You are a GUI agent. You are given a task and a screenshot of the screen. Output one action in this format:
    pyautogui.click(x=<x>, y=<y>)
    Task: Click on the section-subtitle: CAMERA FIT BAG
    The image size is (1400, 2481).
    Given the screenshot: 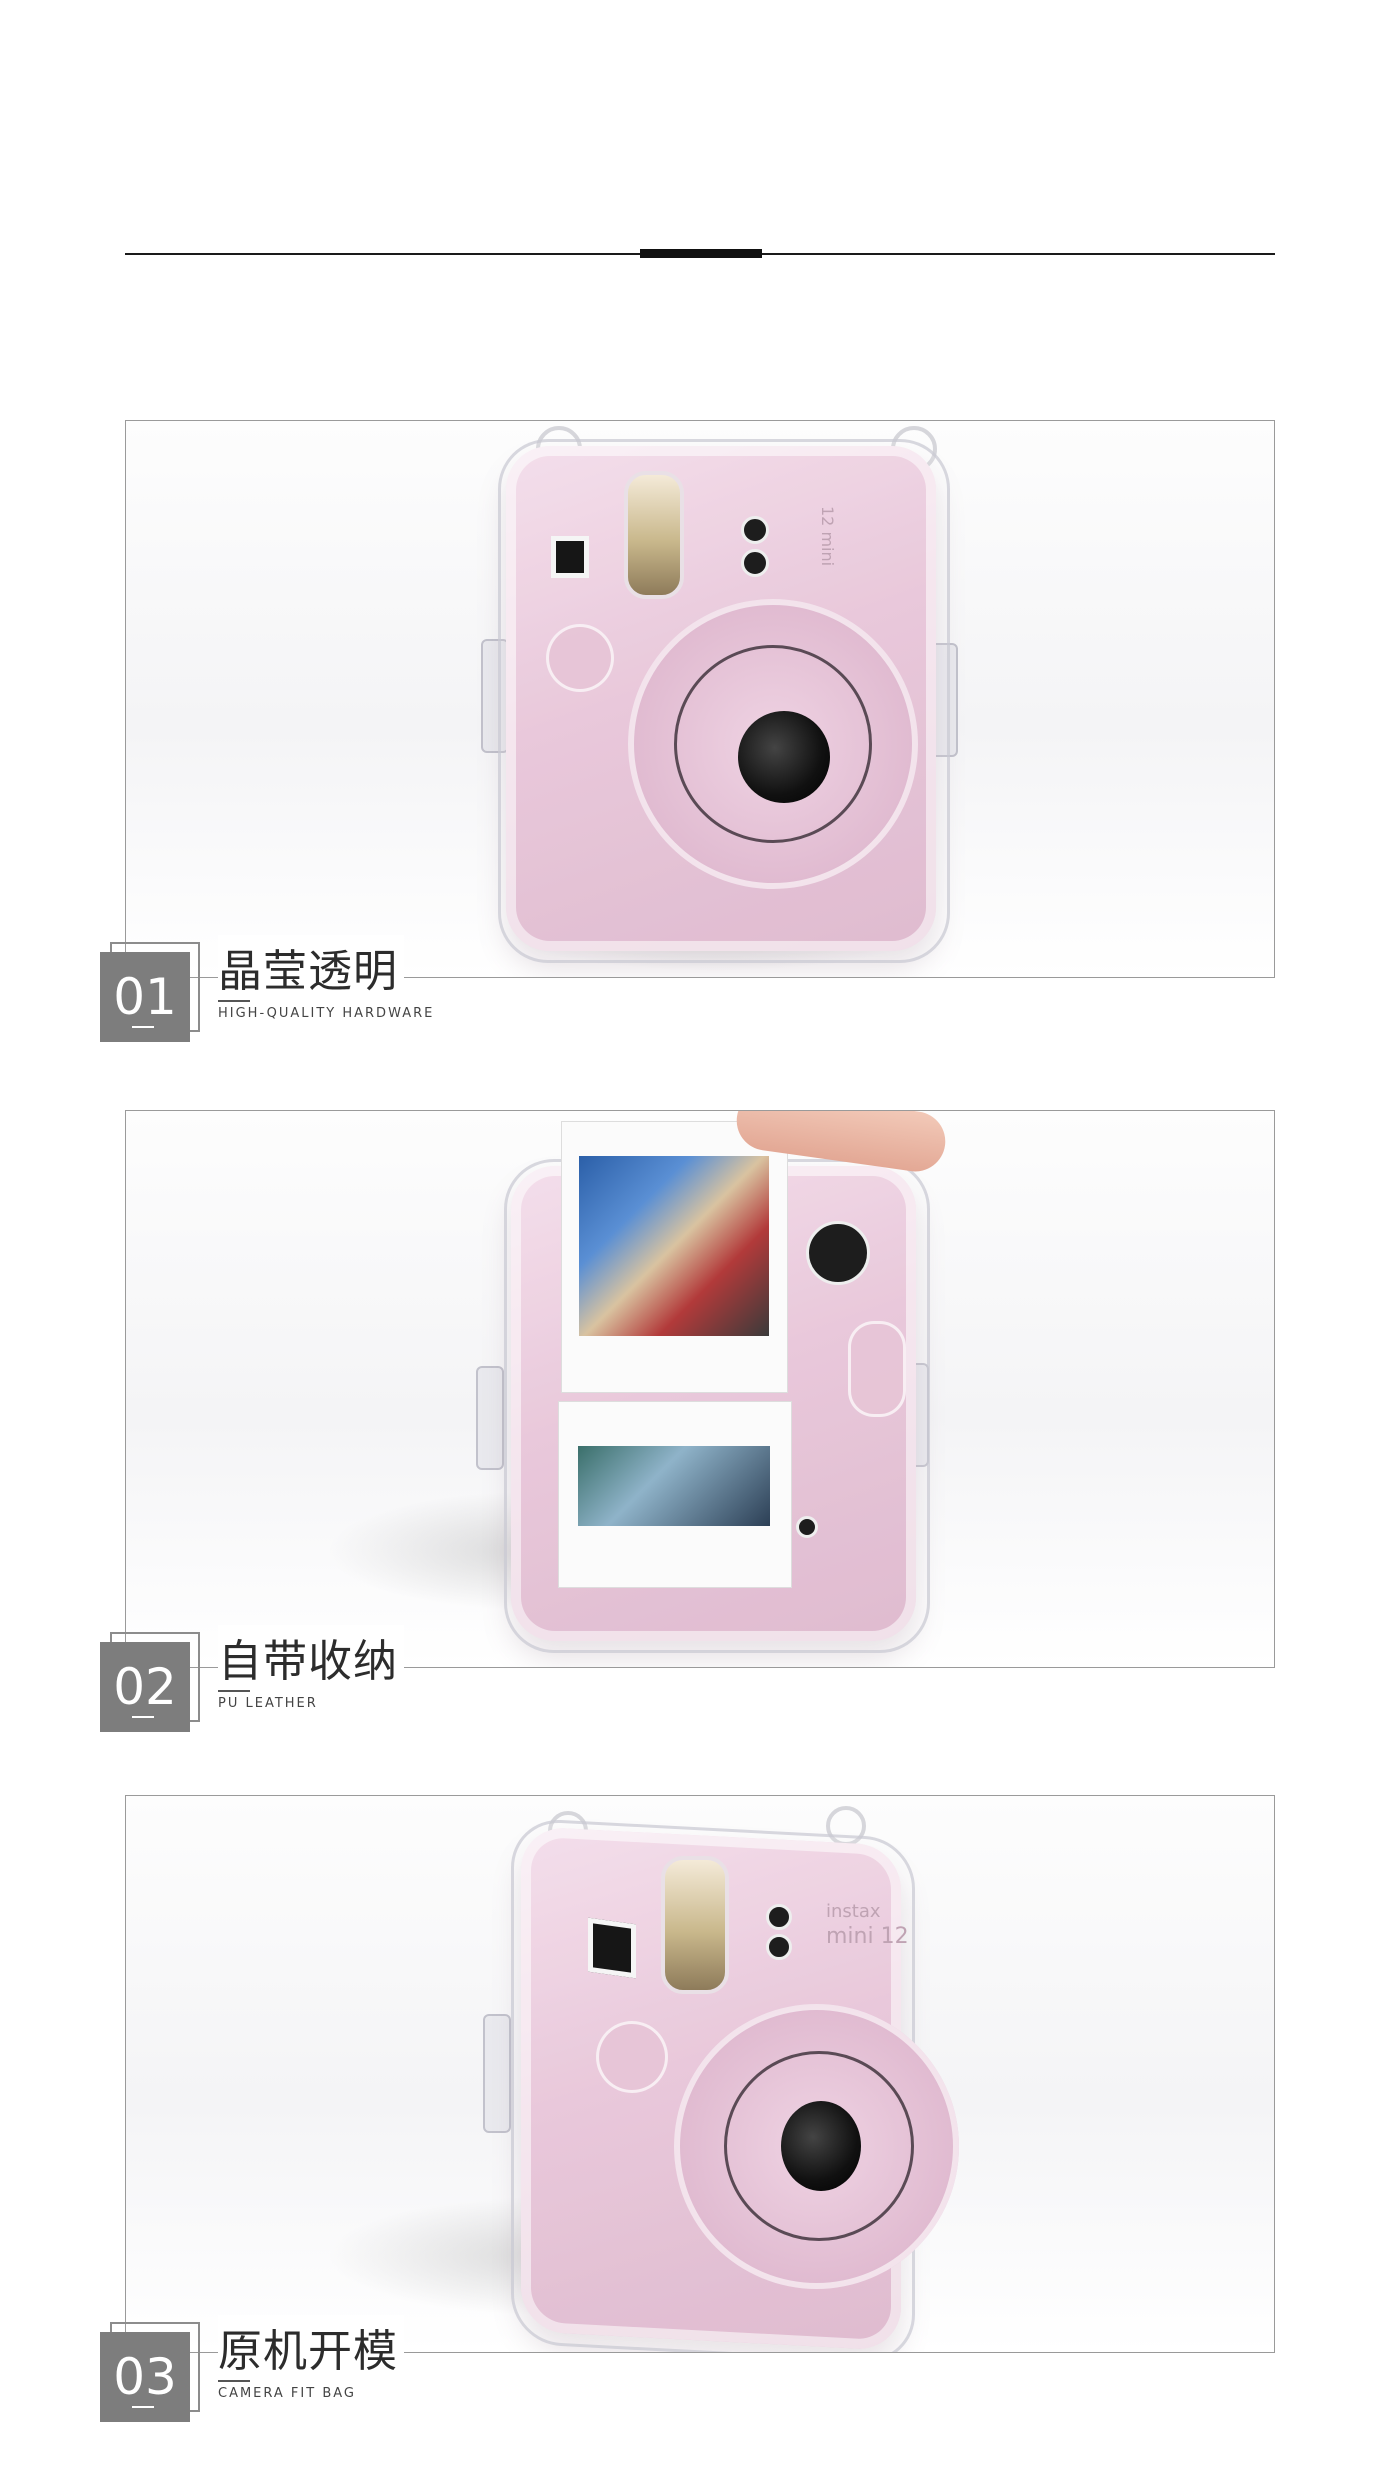 What is the action you would take?
    pyautogui.click(x=287, y=2393)
    